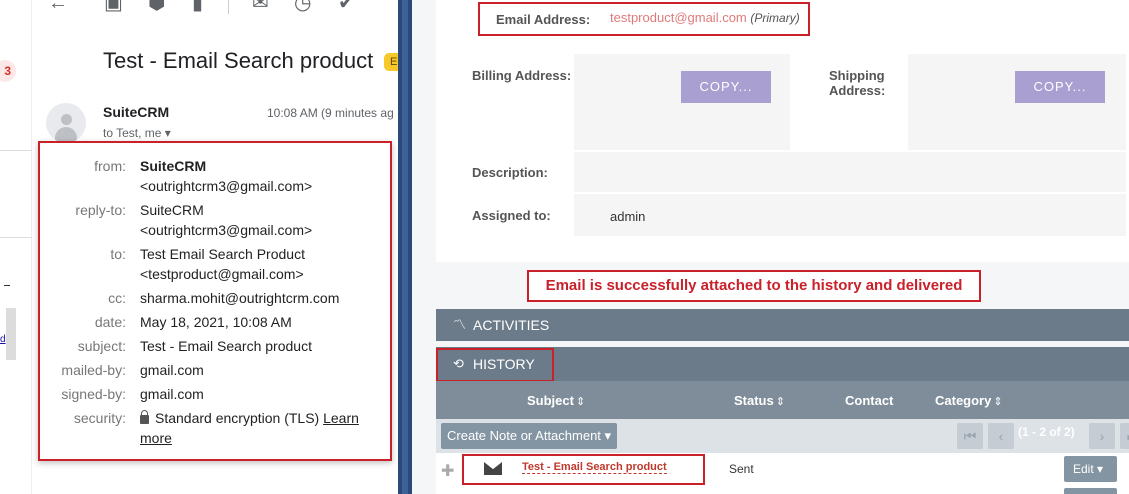 This screenshot has width=1129, height=494. Describe the element at coordinates (93, 370) in the screenshot. I see `detail-key: mailed-by:` at that location.